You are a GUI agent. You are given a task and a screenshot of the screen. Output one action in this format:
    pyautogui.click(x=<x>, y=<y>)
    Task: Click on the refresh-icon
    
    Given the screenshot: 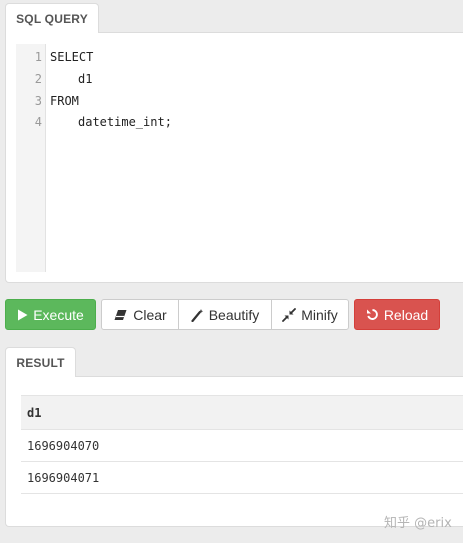 What is the action you would take?
    pyautogui.click(x=372, y=314)
    